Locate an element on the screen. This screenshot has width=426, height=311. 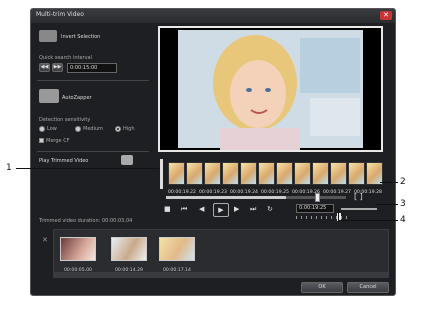
merge-checkbox is located at coordinates (41, 140).